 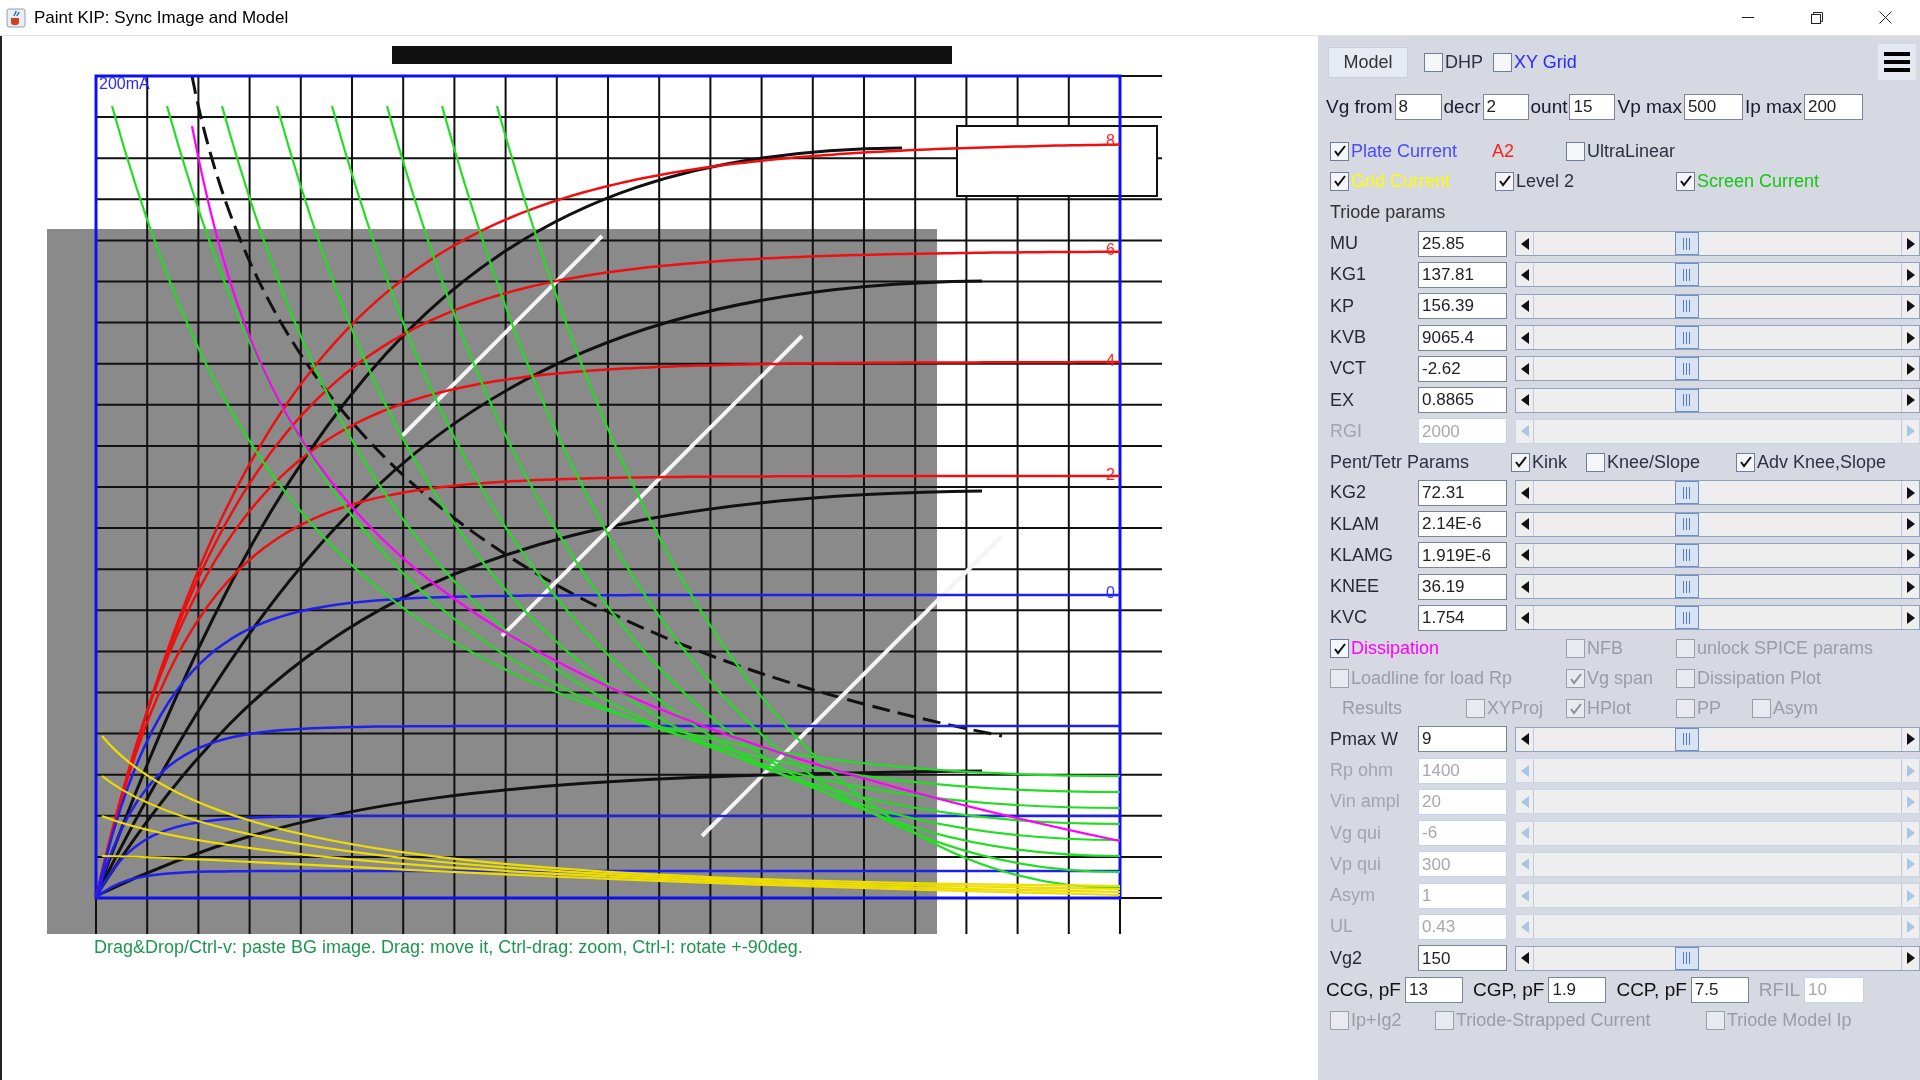 What do you see at coordinates (1549, 106) in the screenshot?
I see `field-label: ount` at bounding box center [1549, 106].